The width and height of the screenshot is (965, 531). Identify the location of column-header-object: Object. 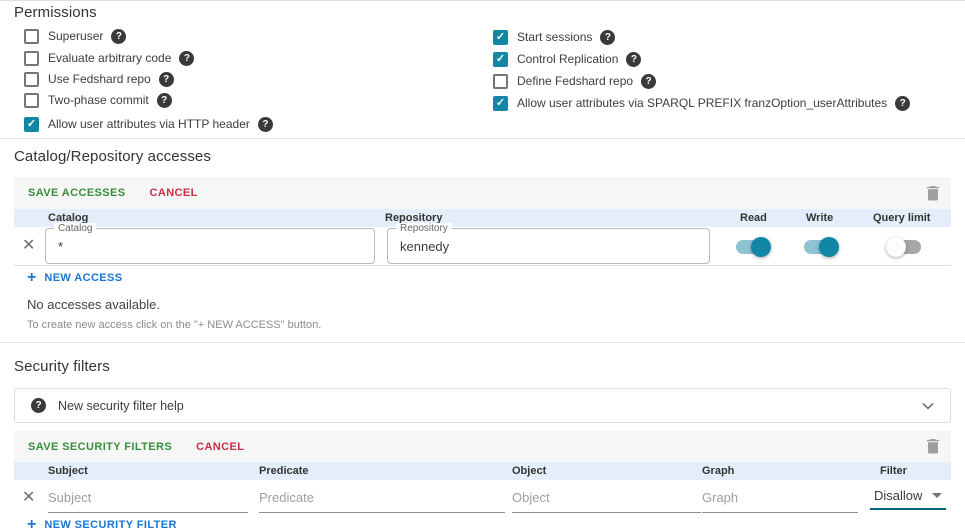
(529, 471).